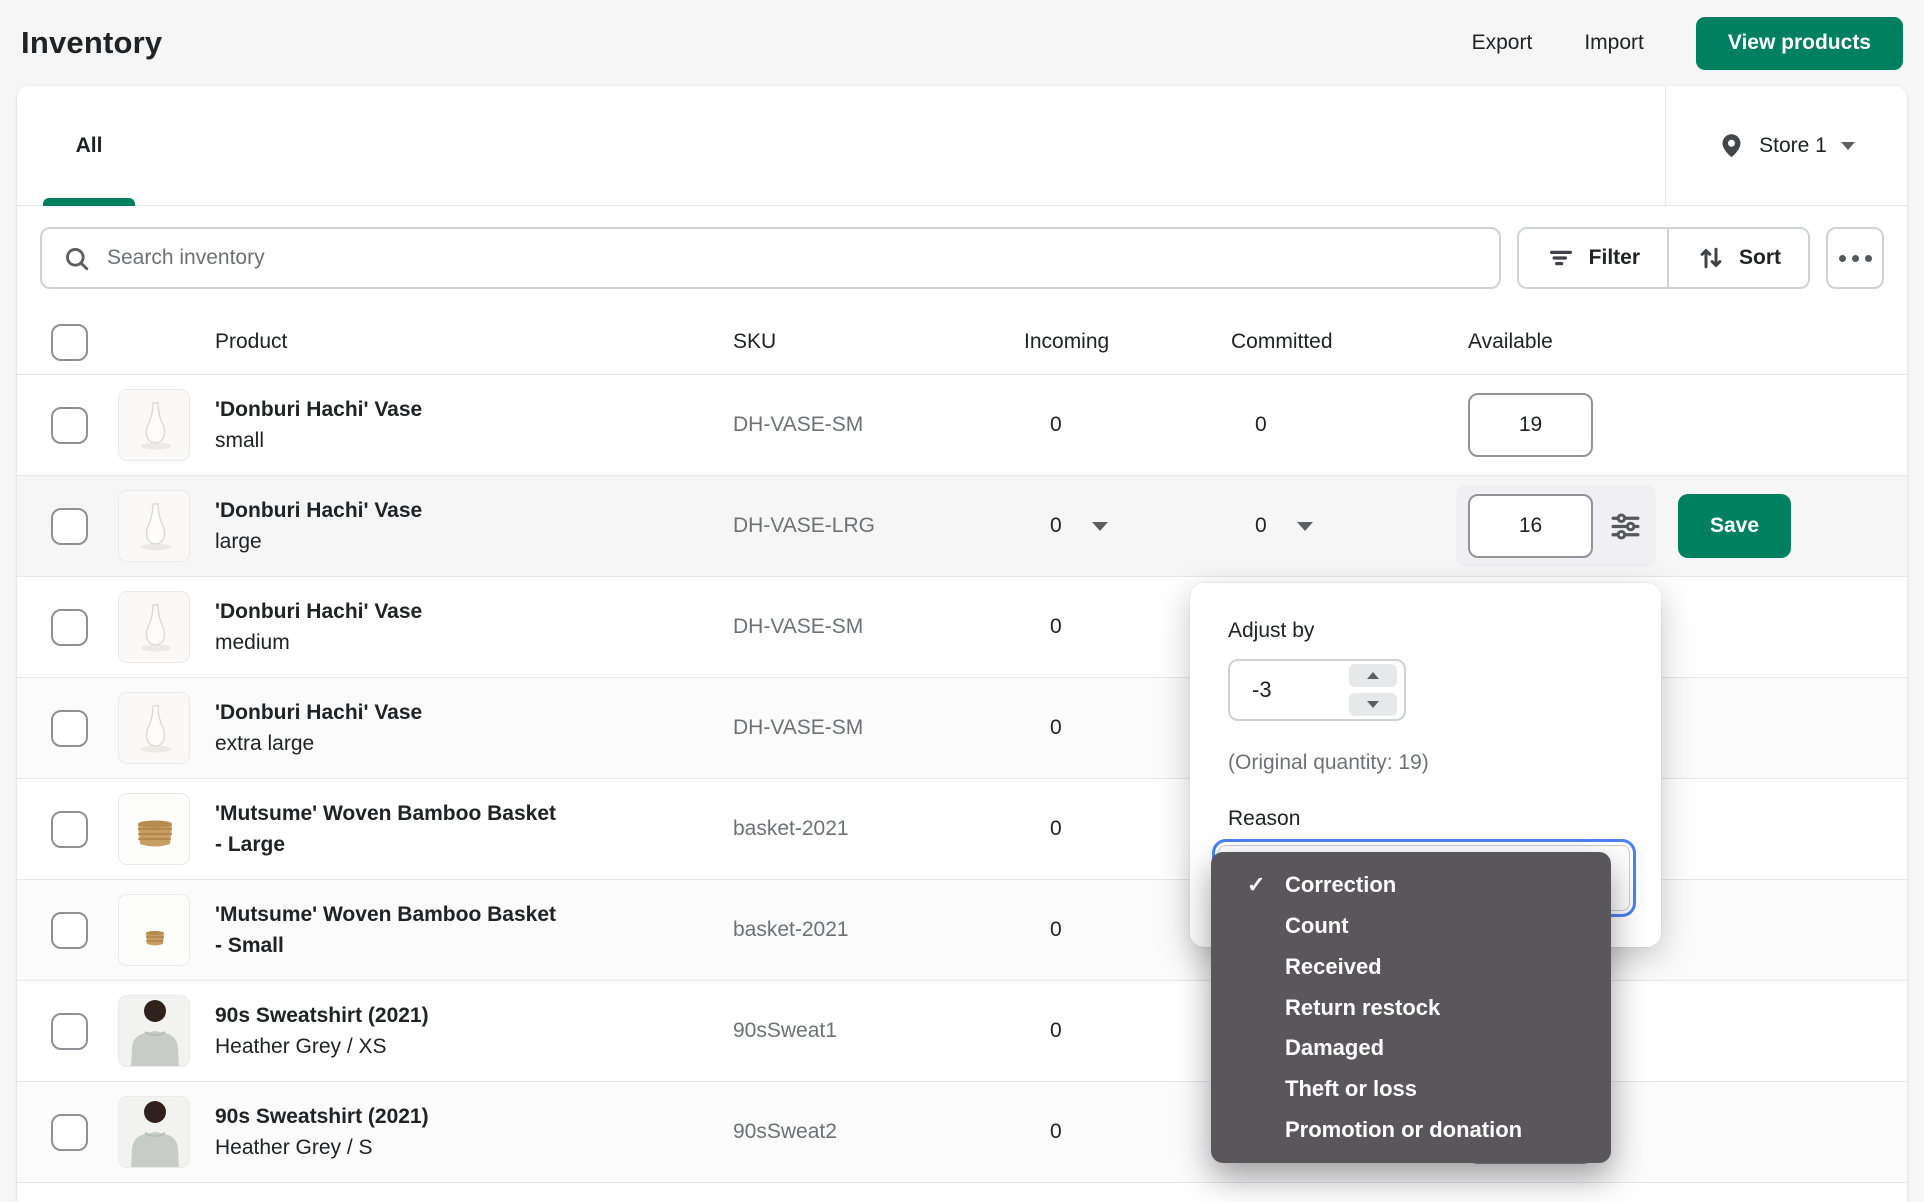 Image resolution: width=1924 pixels, height=1202 pixels. What do you see at coordinates (1760, 257) in the screenshot?
I see `sort-label: Sort` at bounding box center [1760, 257].